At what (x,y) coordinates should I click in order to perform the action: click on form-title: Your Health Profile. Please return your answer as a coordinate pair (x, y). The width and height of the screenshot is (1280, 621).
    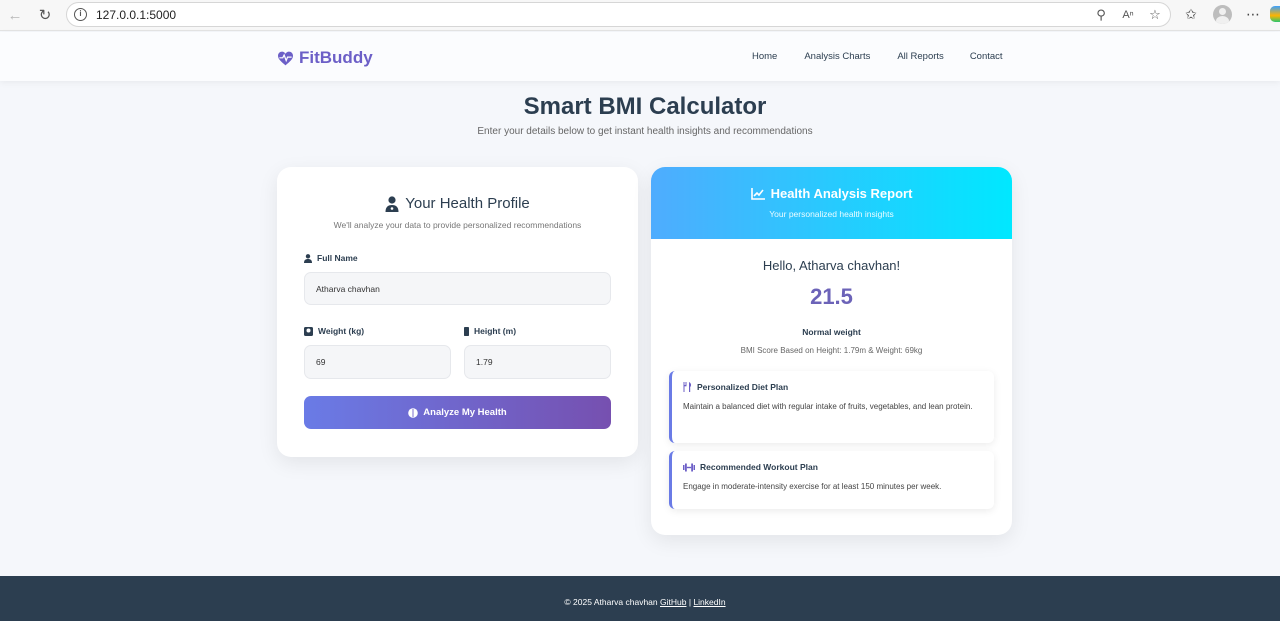
    Looking at the image, I should click on (457, 203).